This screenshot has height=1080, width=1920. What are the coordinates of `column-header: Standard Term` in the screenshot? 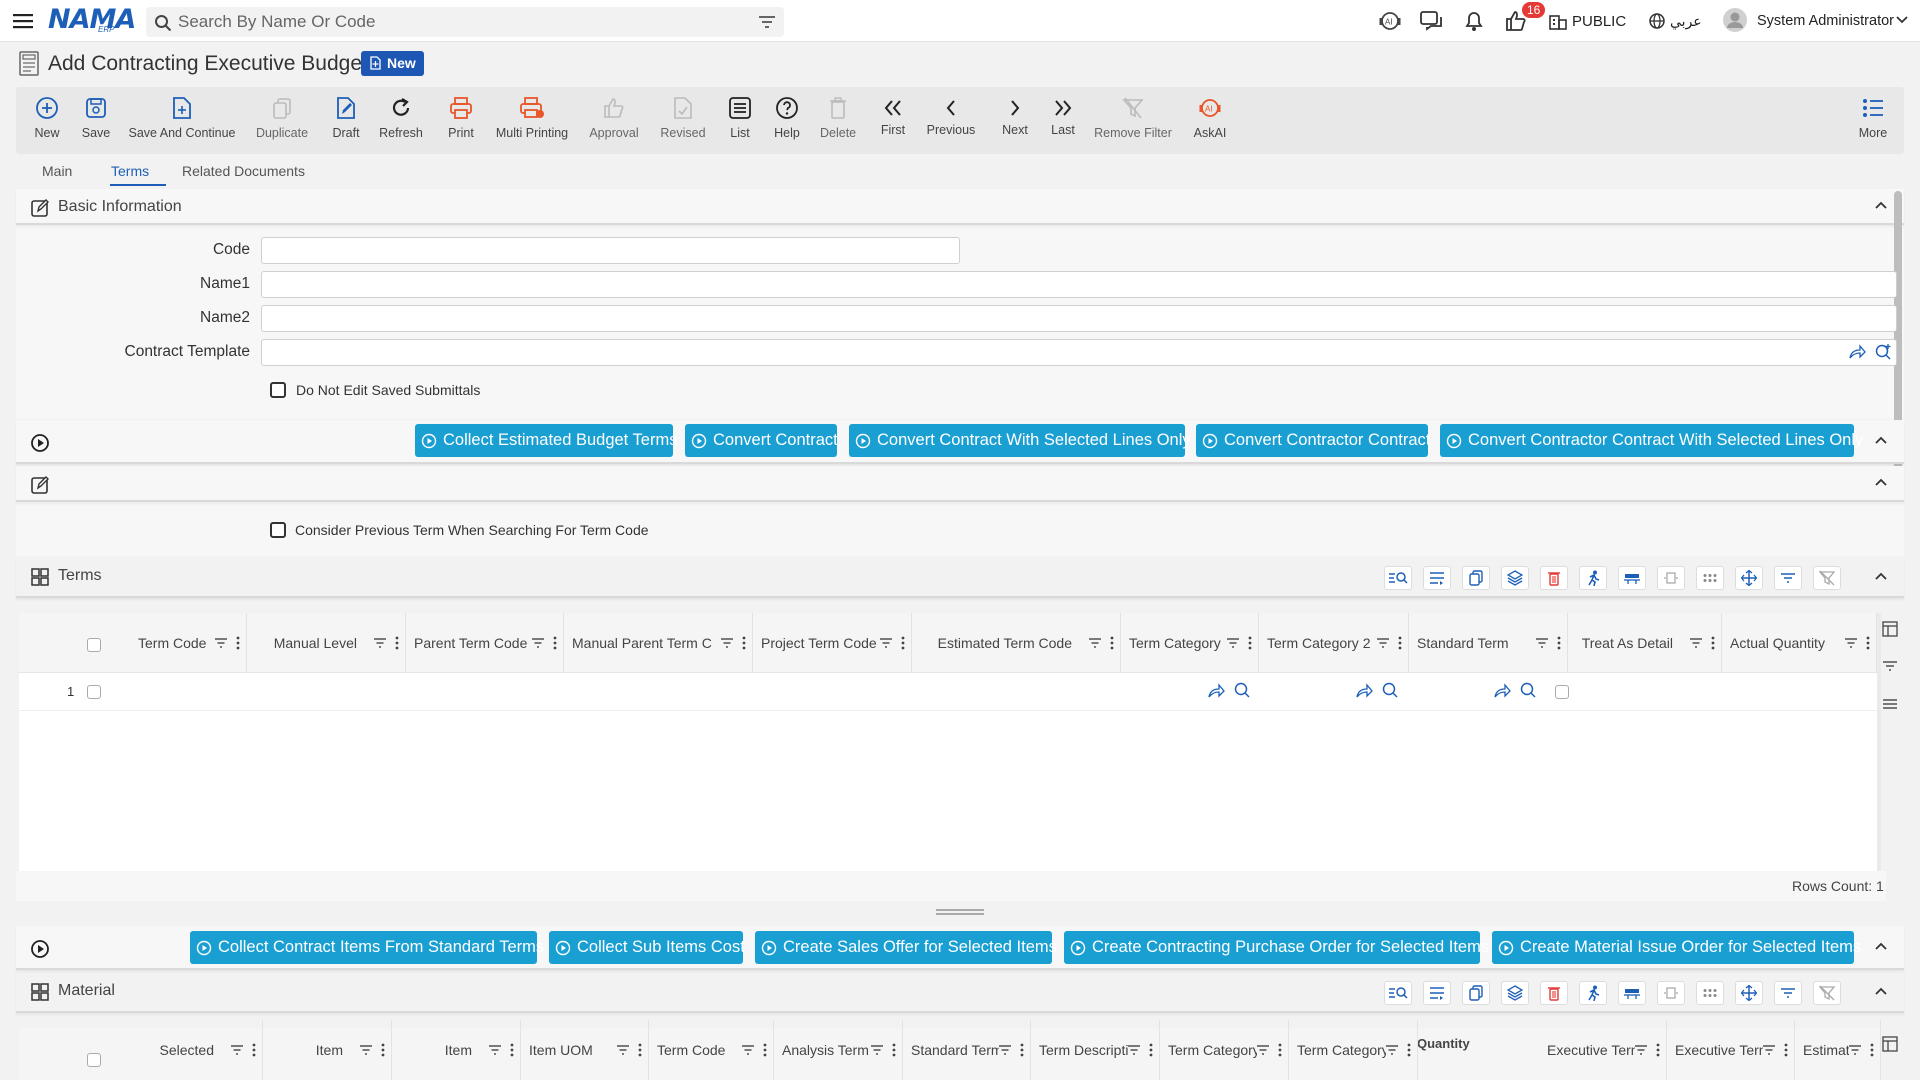 It's located at (1488, 643).